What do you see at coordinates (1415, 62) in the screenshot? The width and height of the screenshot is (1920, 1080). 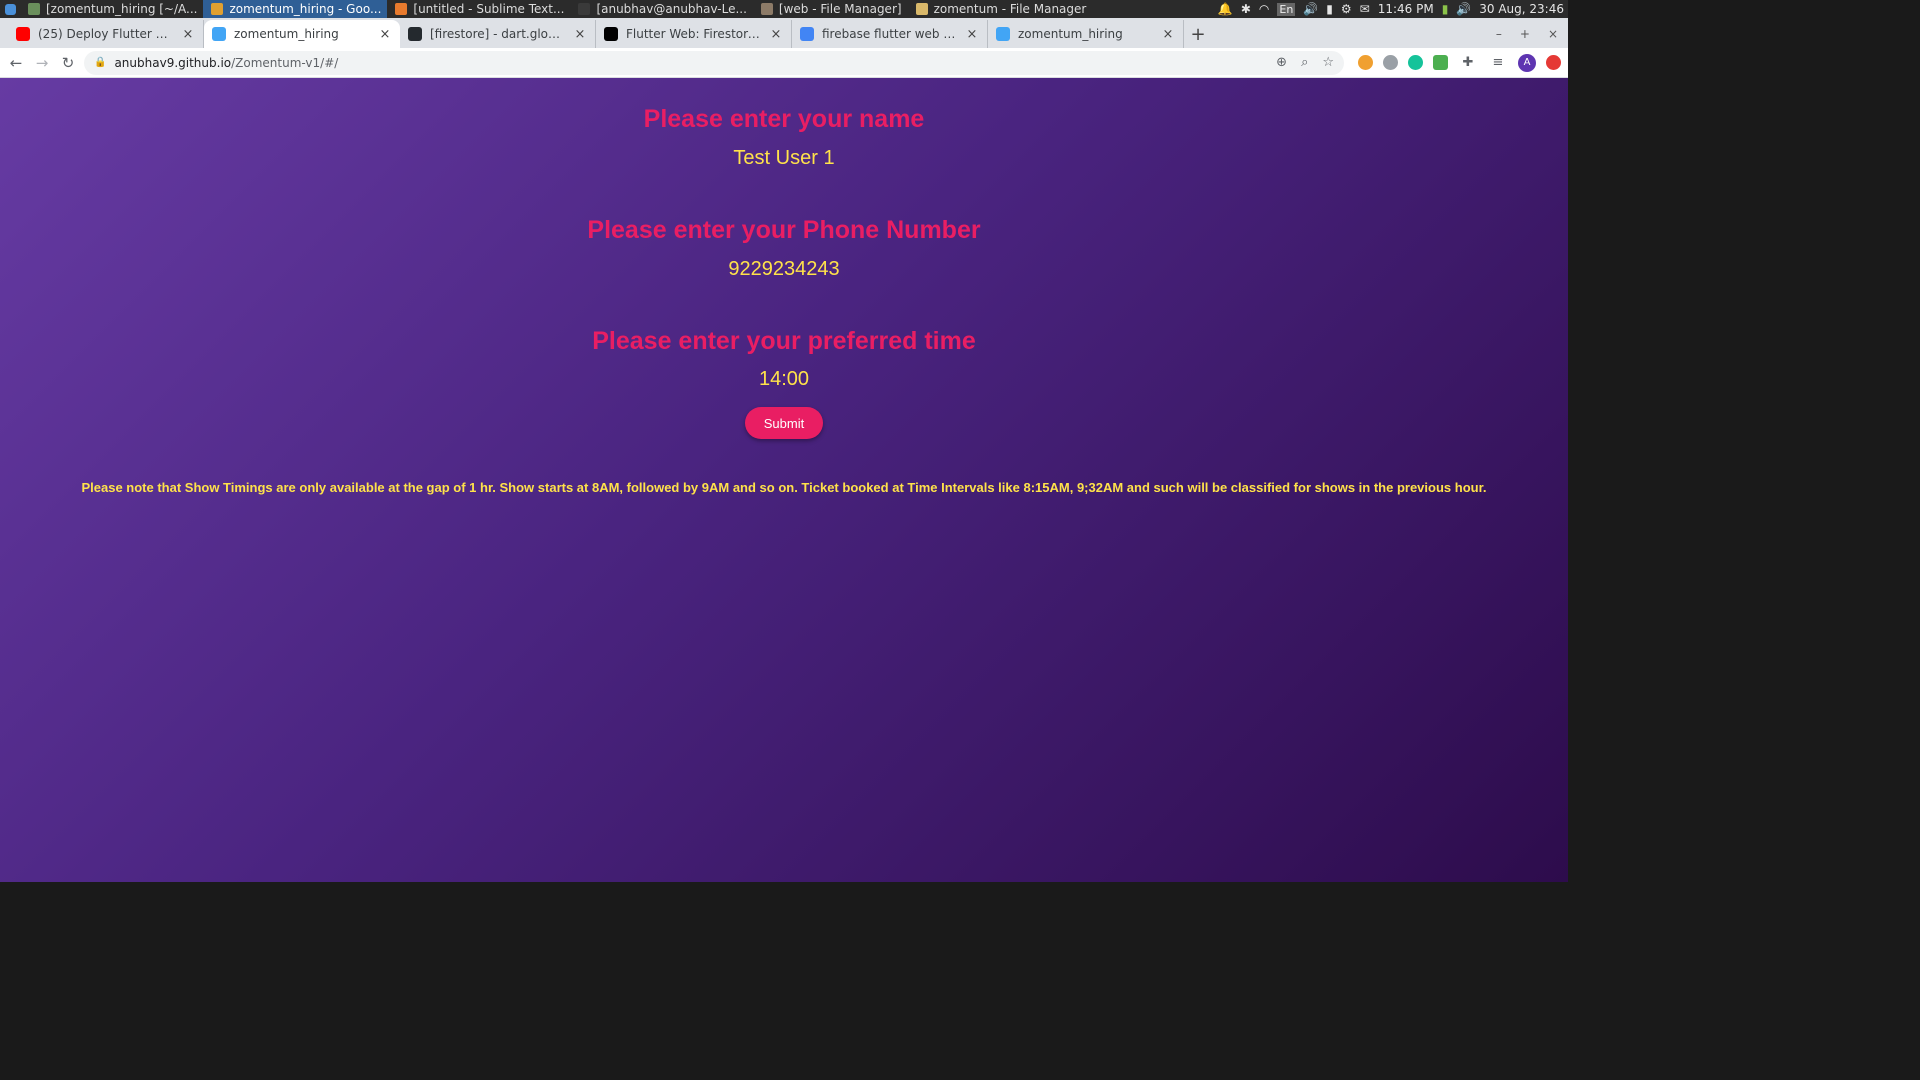 I see `grammarly-extension-icon` at bounding box center [1415, 62].